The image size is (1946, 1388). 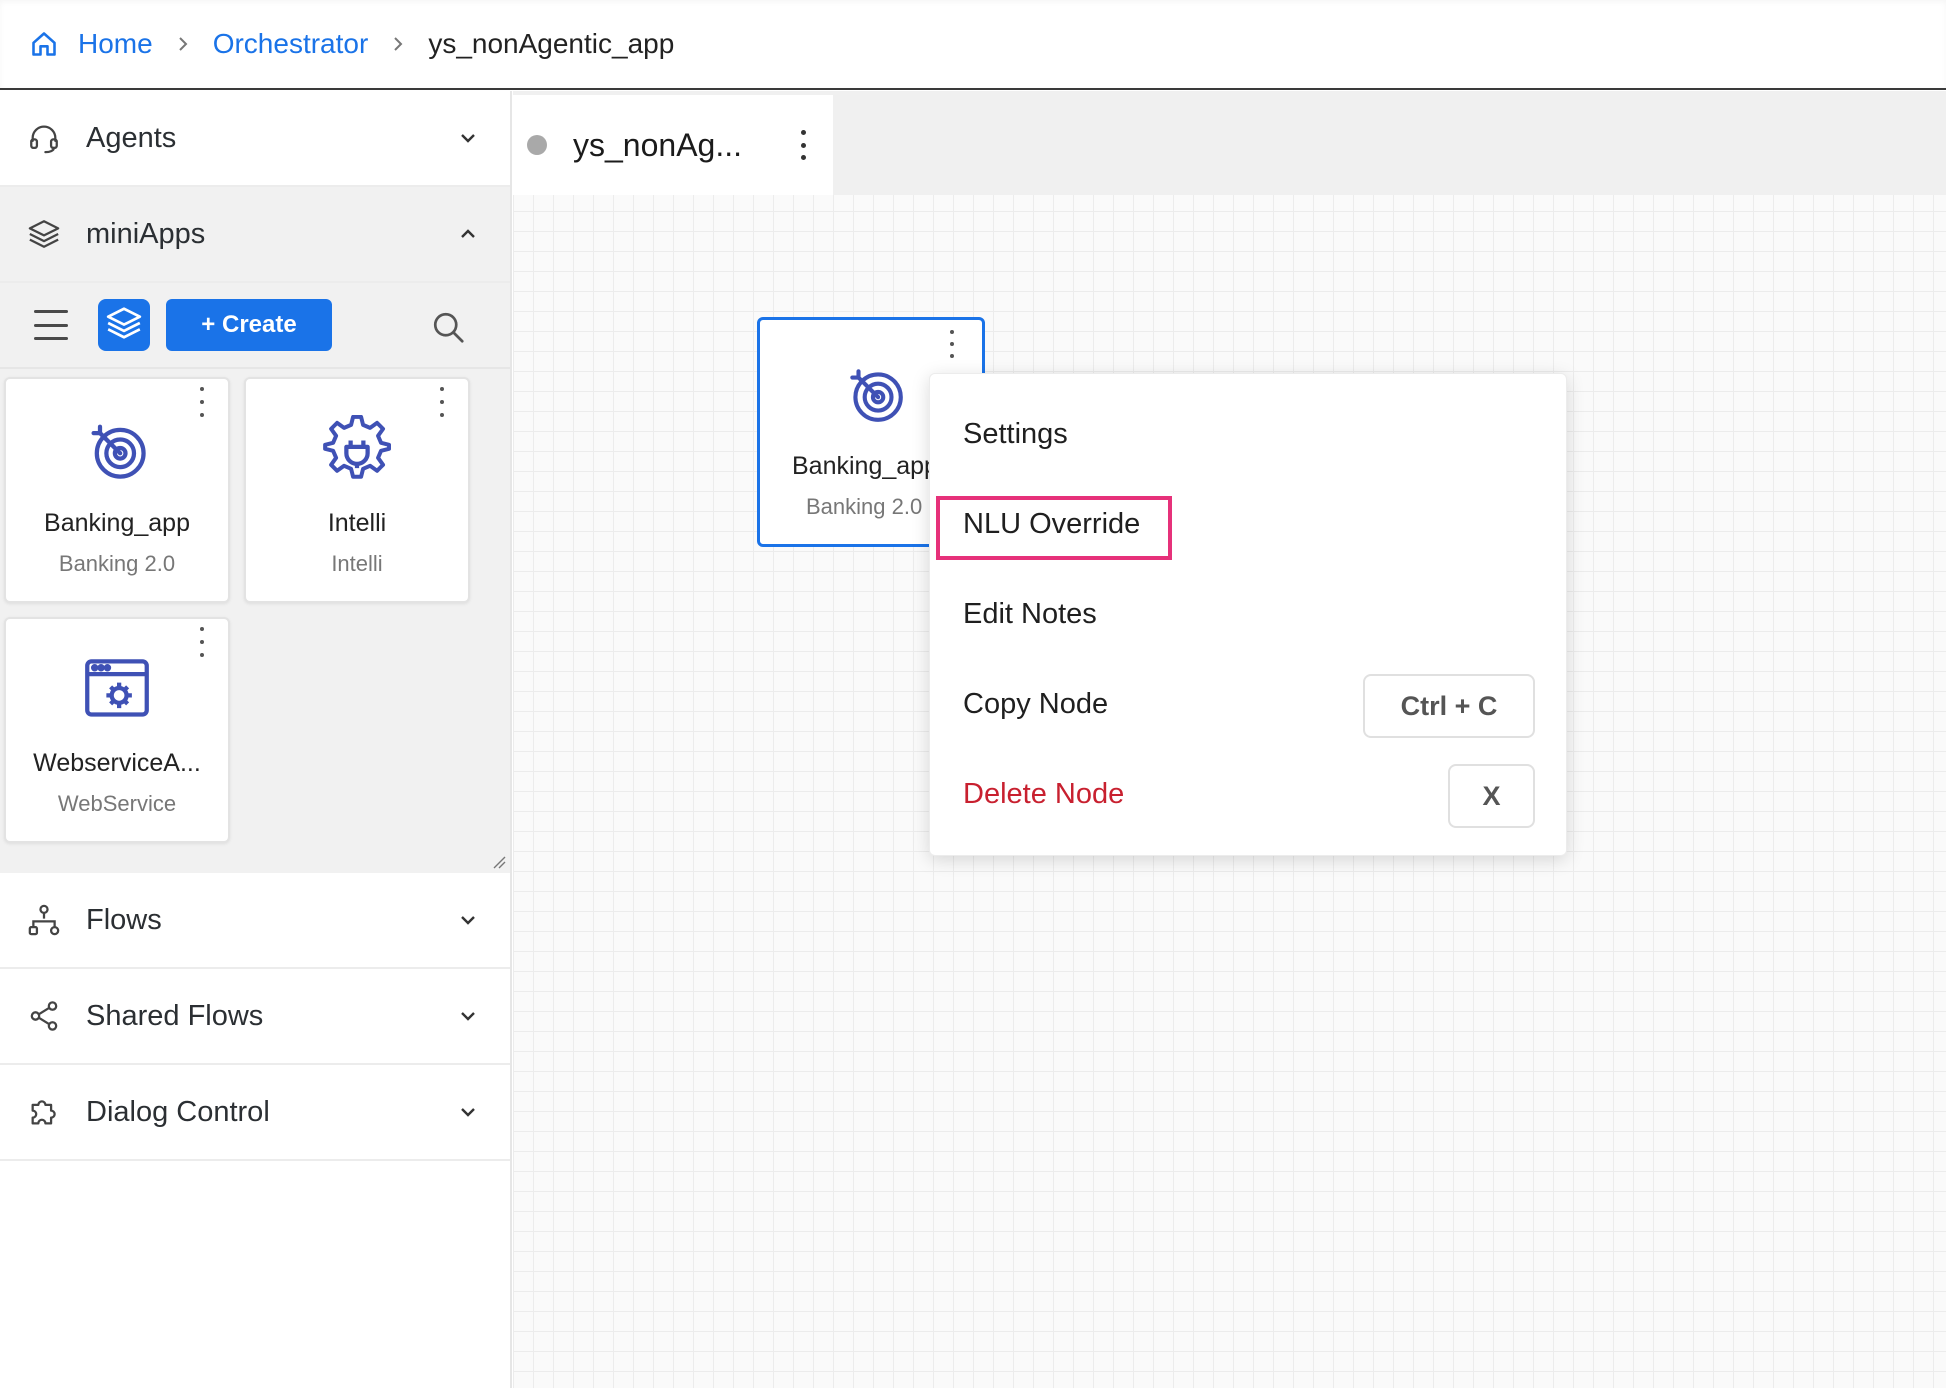 I want to click on miniapp-card: Intelli Intelli, so click(x=357, y=490).